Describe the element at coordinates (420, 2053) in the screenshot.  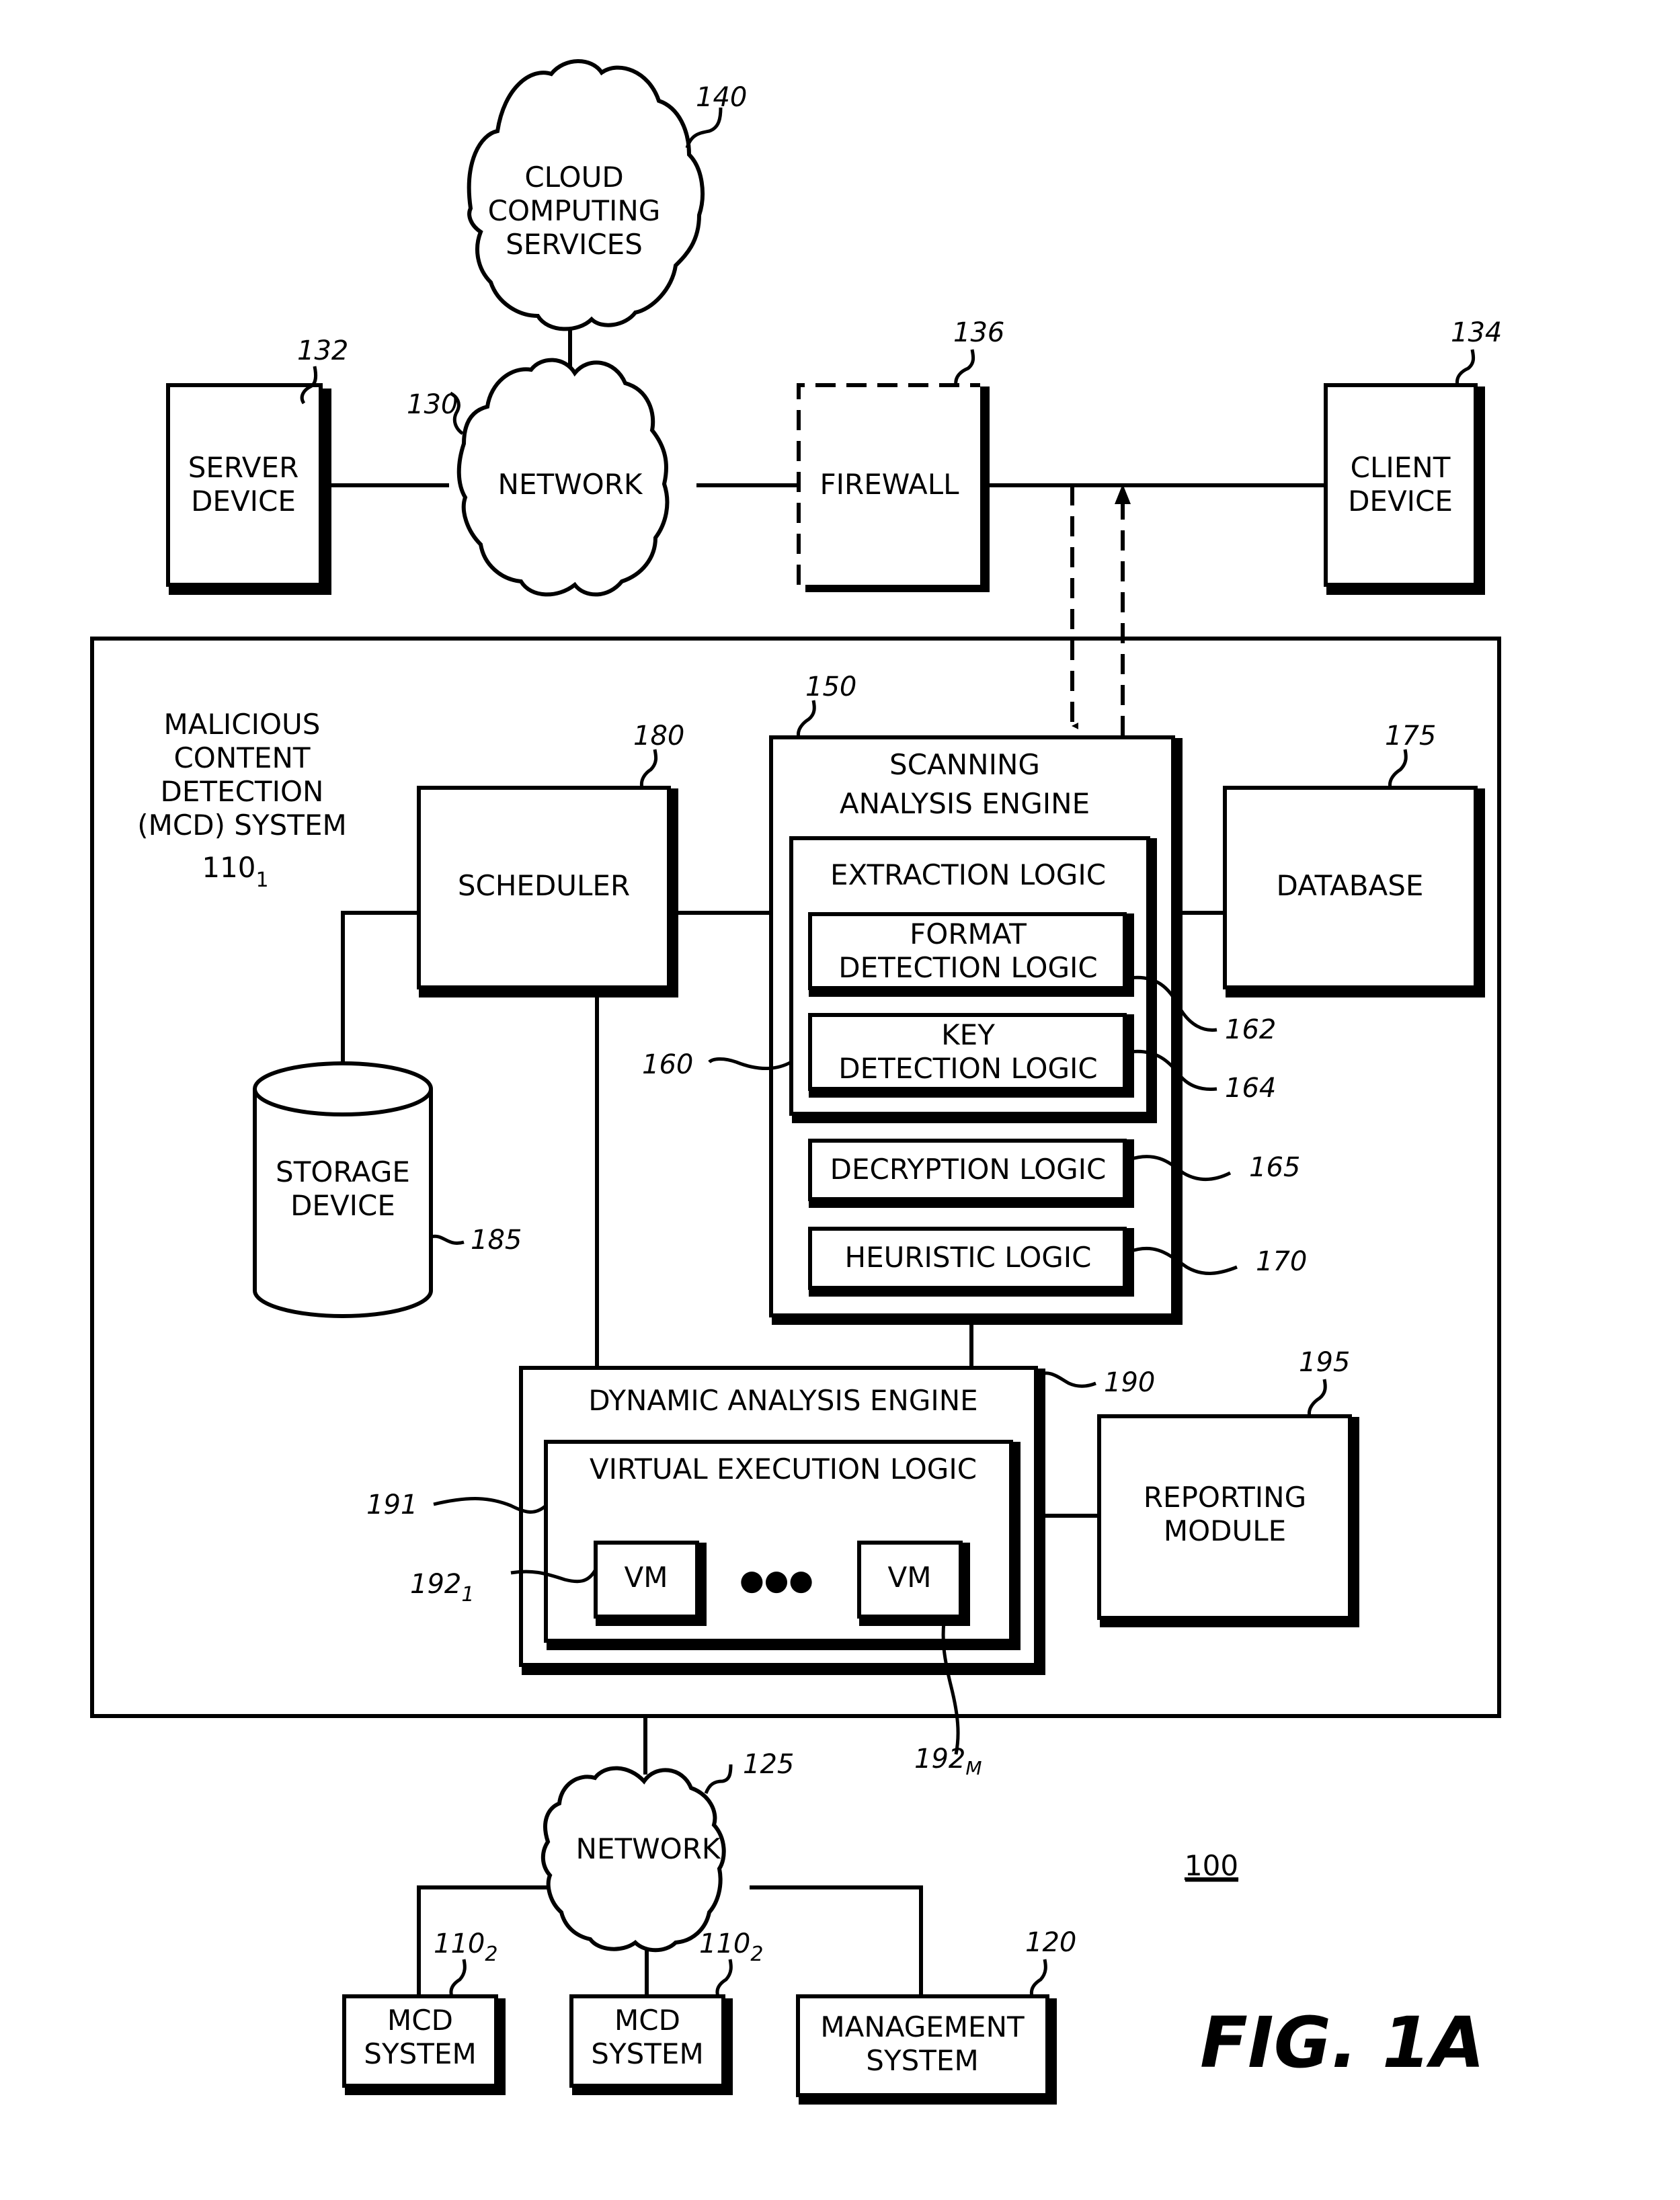
I see `mcd-a-label-line2: SYSTEM` at that location.